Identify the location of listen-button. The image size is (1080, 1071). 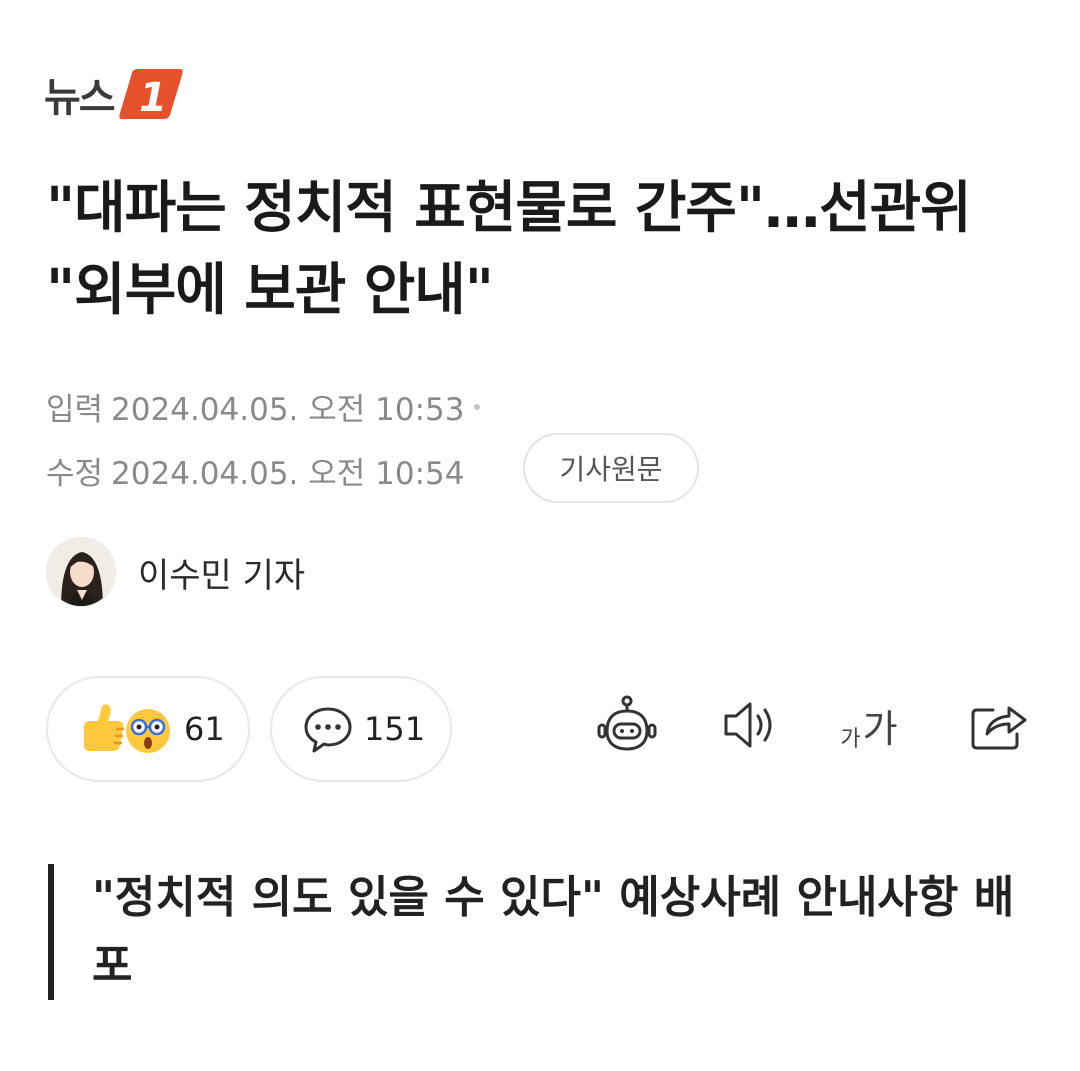
(750, 725).